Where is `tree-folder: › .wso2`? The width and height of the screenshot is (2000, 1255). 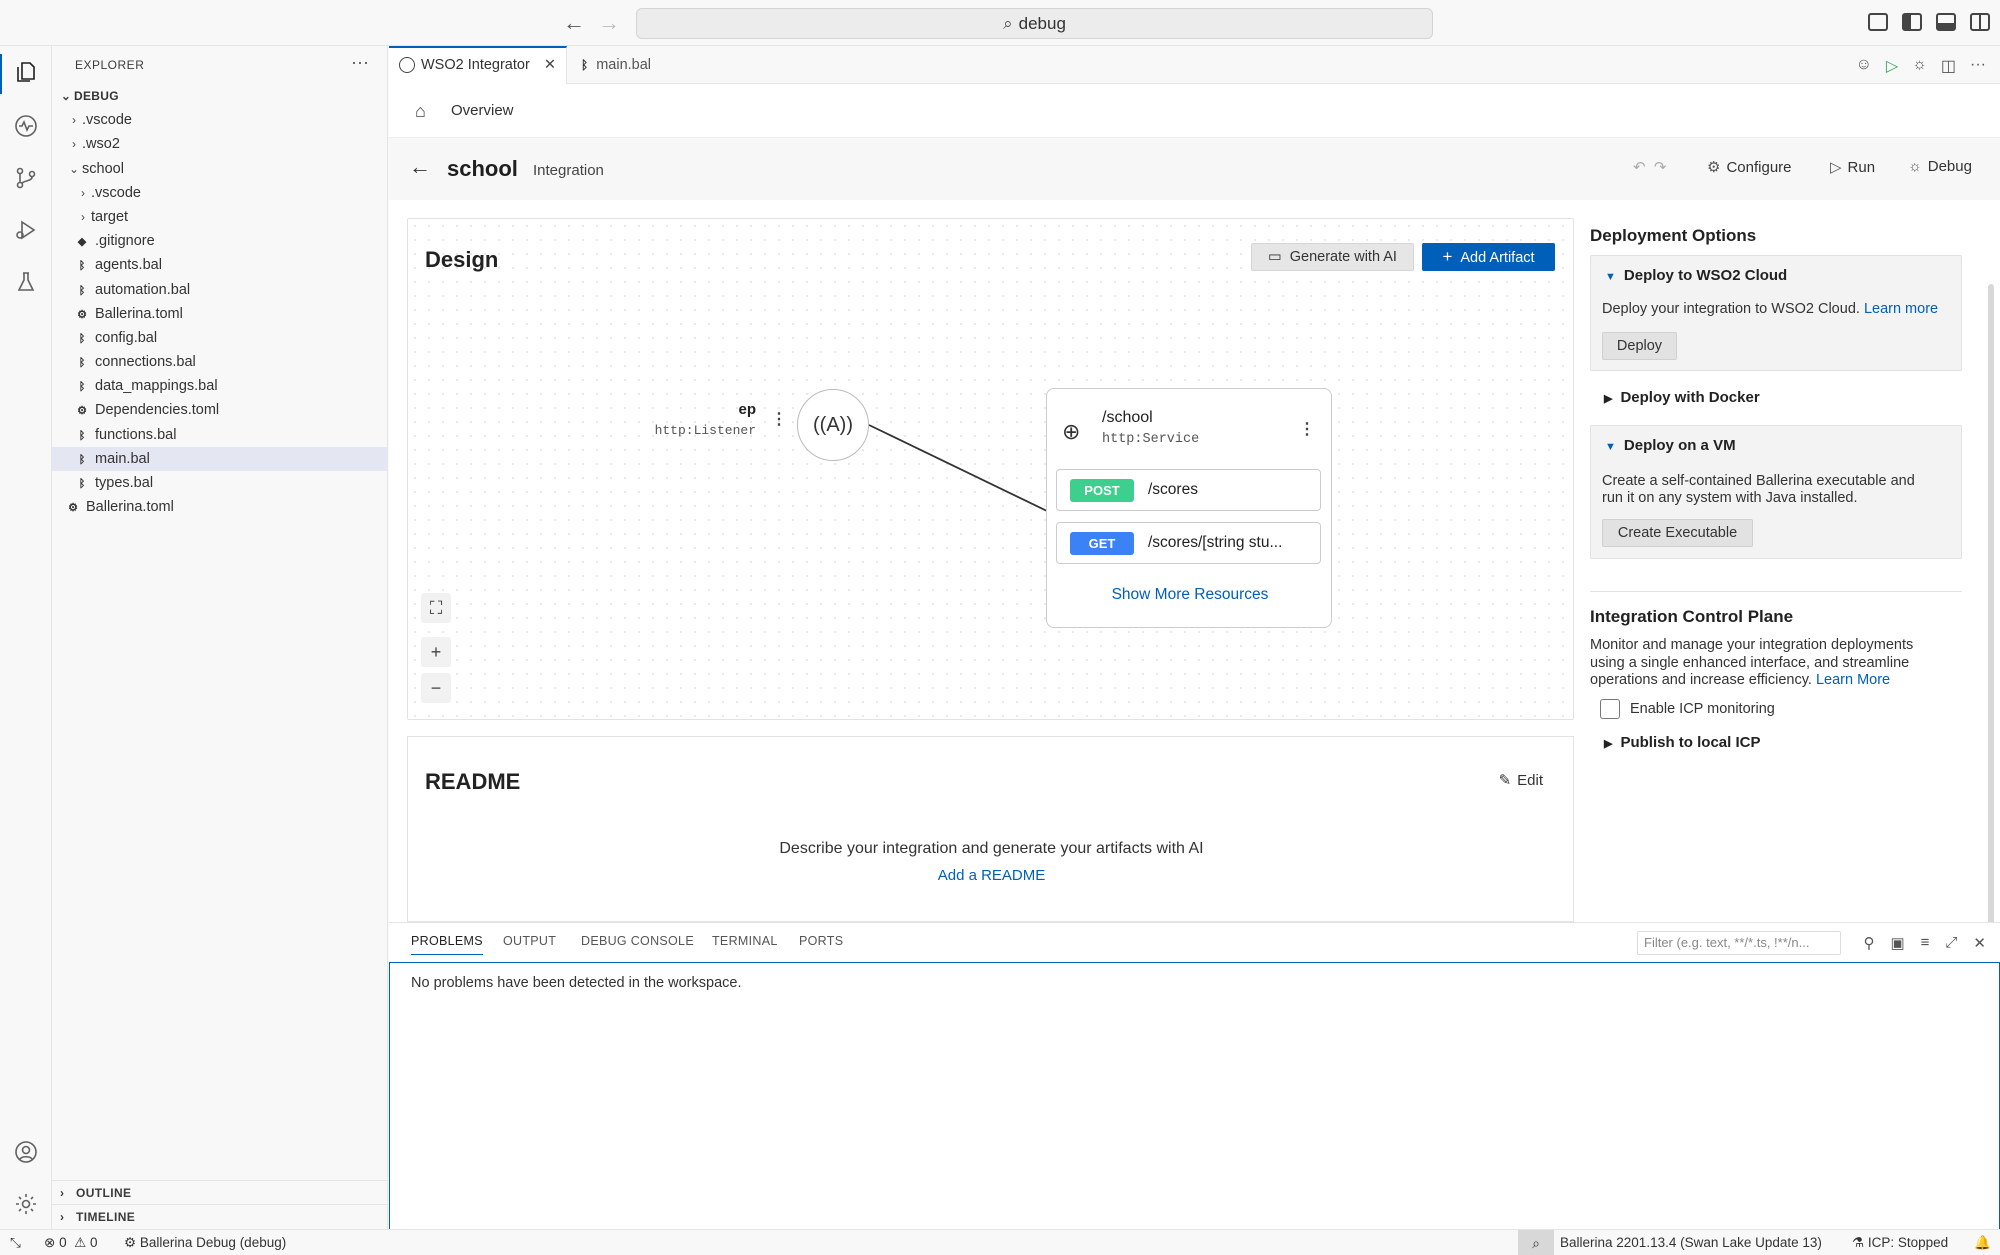 tree-folder: › .wso2 is located at coordinates (220, 144).